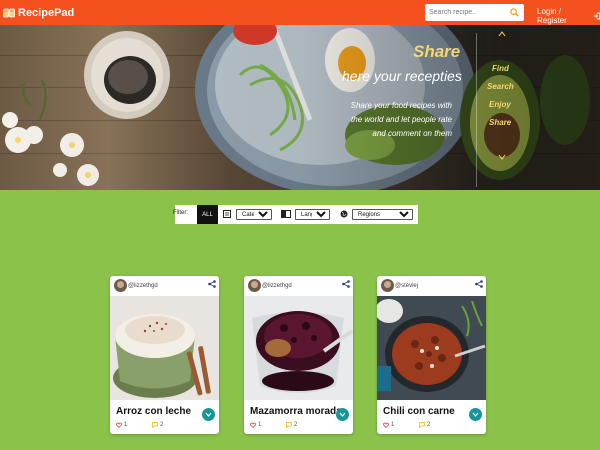 This screenshot has height=450, width=600. I want to click on hero-subtitle: here your recepties, so click(402, 76).